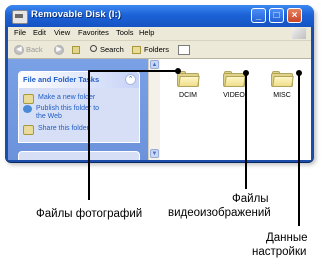 The image size is (324, 262). What do you see at coordinates (133, 135) in the screenshot?
I see `callout-line-photos` at bounding box center [133, 135].